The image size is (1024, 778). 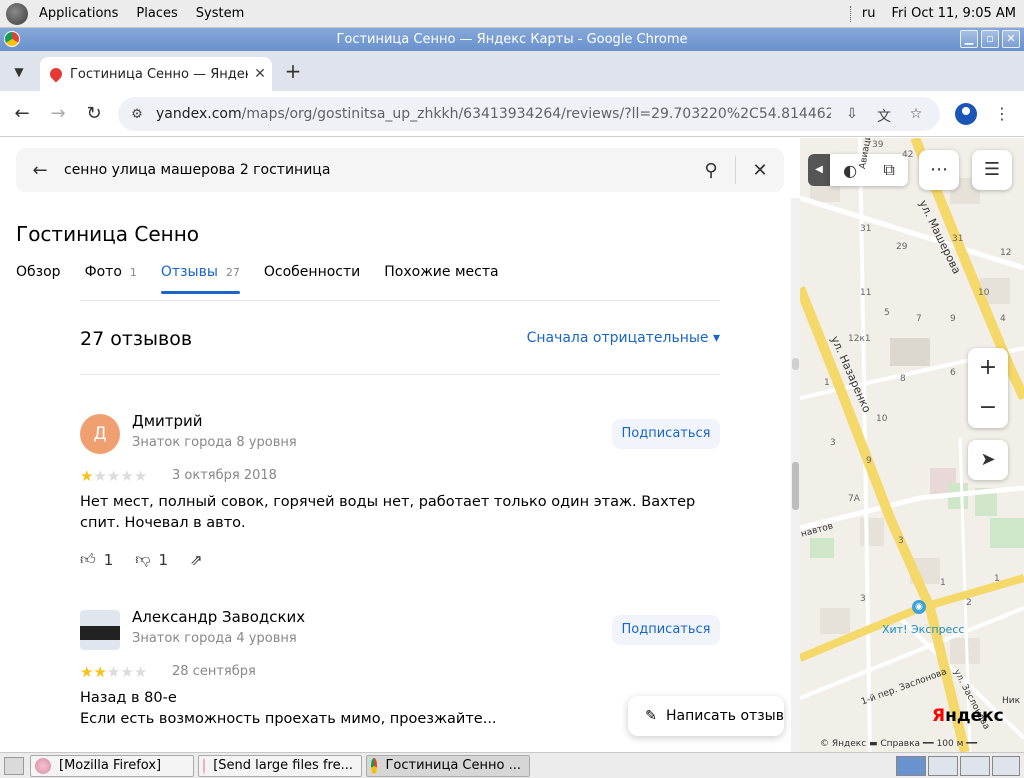 I want to click on likes-count: 1, so click(x=108, y=559).